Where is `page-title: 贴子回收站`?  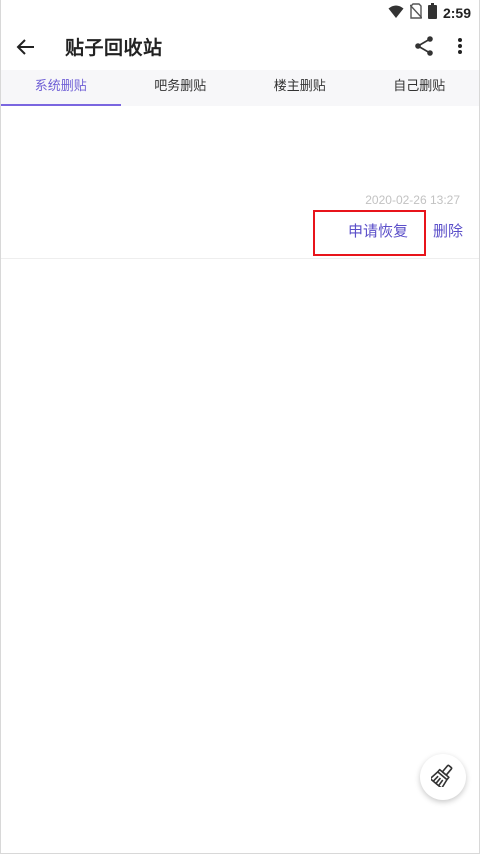 page-title: 贴子回收站 is located at coordinates (114, 48).